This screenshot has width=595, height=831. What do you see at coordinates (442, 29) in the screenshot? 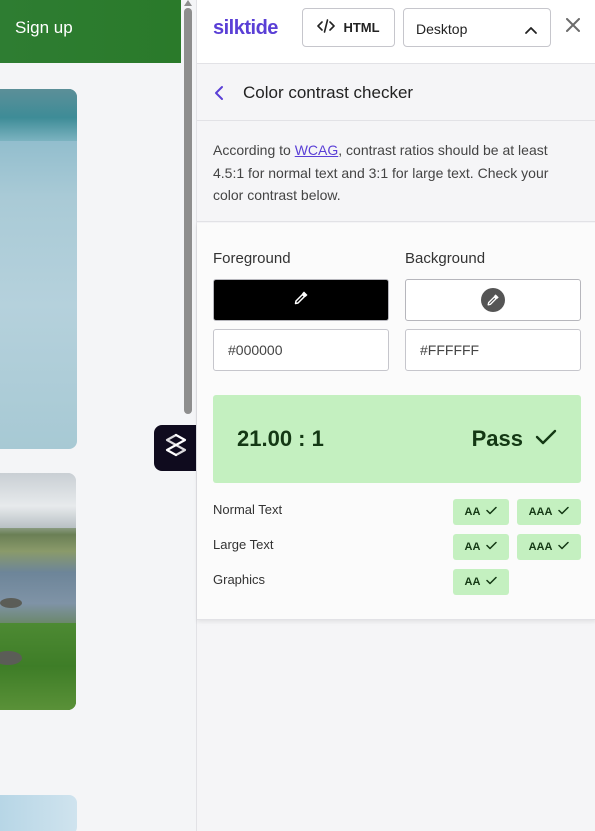
I see `device-select-value: Desktop` at bounding box center [442, 29].